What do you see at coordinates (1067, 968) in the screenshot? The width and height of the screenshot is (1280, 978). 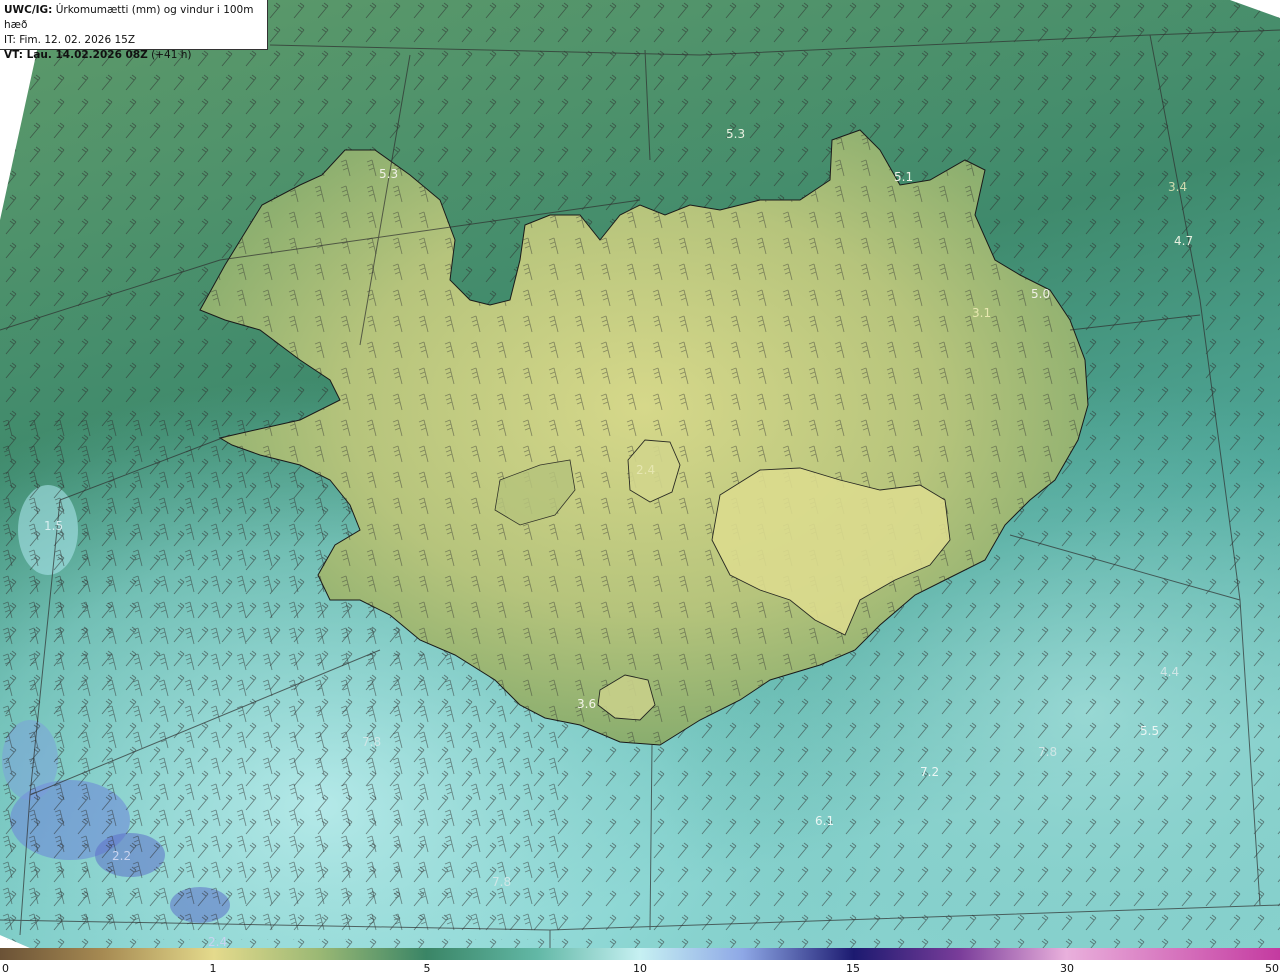 I see `colorbar-tick: 30` at bounding box center [1067, 968].